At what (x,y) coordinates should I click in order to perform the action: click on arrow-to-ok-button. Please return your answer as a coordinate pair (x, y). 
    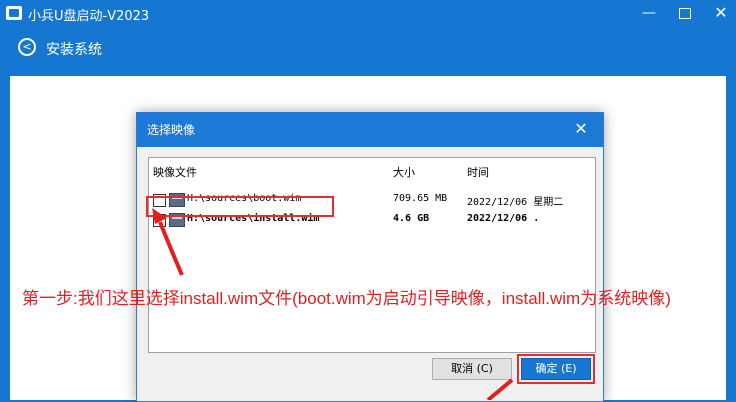
    Looking at the image, I should click on (500, 389).